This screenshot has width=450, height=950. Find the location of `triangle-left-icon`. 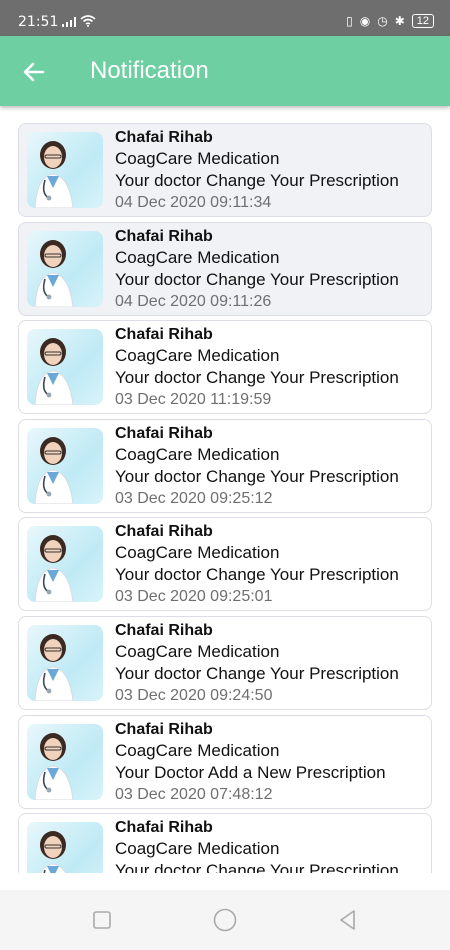

triangle-left-icon is located at coordinates (347, 920).